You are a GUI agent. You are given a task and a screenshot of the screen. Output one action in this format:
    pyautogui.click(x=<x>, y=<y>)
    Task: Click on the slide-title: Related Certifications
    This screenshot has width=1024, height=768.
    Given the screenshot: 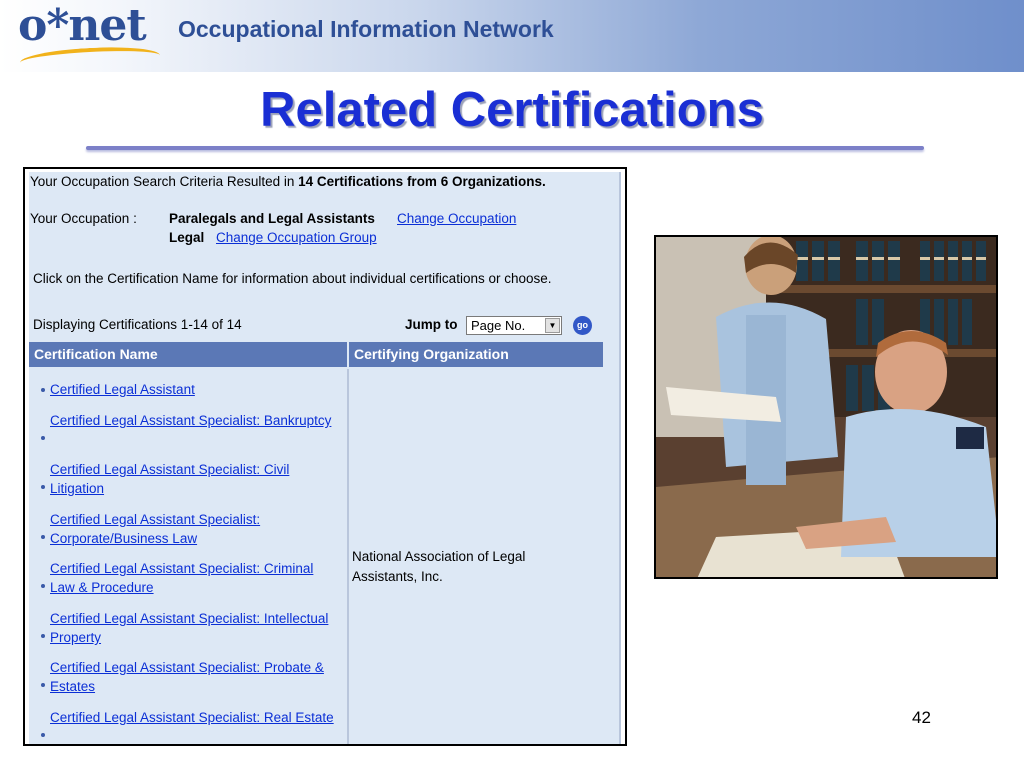 What is the action you would take?
    pyautogui.click(x=512, y=110)
    